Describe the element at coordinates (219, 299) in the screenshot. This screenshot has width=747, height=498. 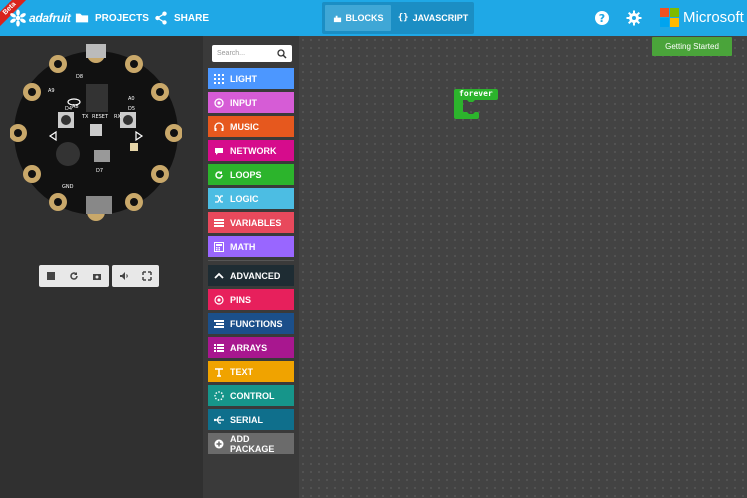
I see `pins-icon` at that location.